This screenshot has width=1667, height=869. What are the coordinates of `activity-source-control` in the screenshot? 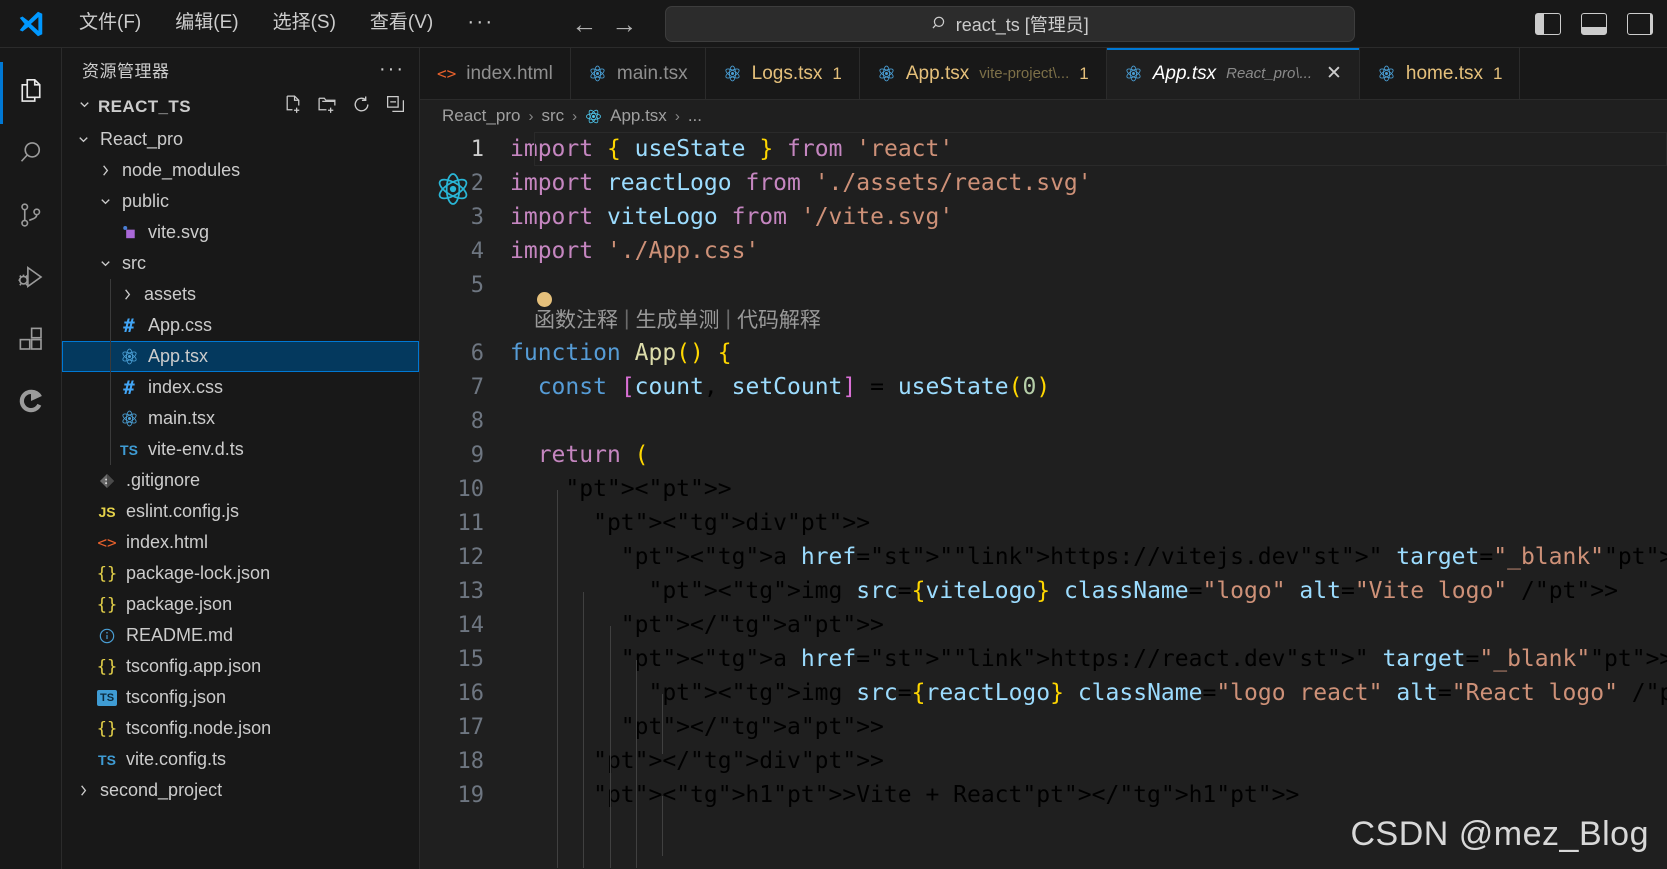 It's located at (31, 217).